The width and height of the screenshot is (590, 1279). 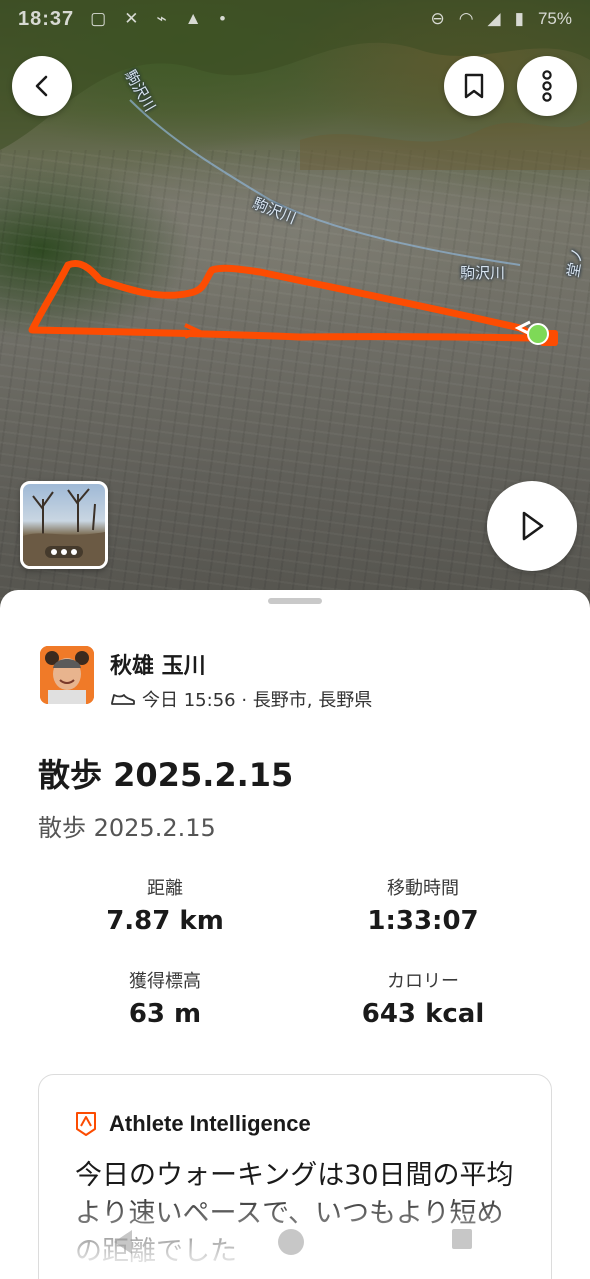 What do you see at coordinates (423, 888) in the screenshot?
I see `stat-label: 移動時間` at bounding box center [423, 888].